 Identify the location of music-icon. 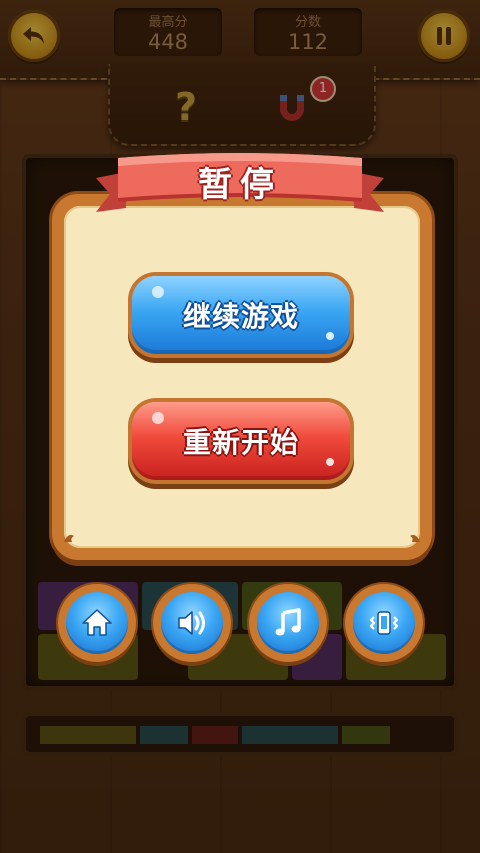
(288, 622).